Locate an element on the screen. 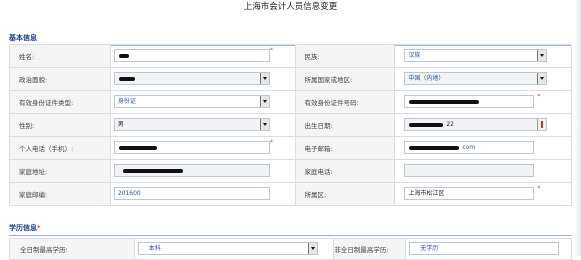 This screenshot has width=581, height=260. section-basic-info-title: 基本信息 is located at coordinates (23, 38).